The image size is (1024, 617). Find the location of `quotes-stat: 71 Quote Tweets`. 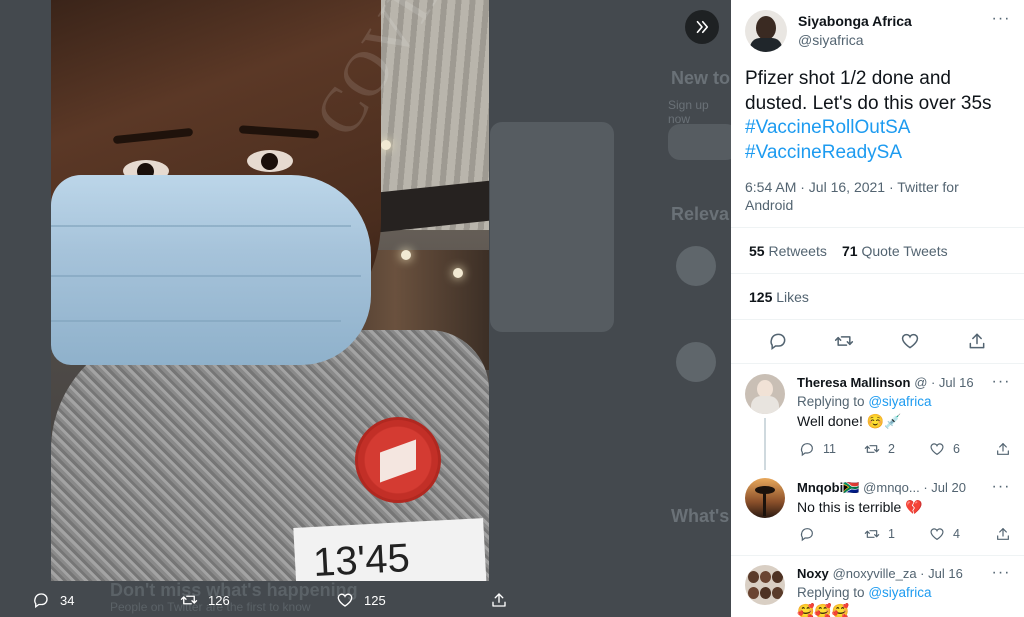

quotes-stat: 71 Quote Tweets is located at coordinates (895, 251).